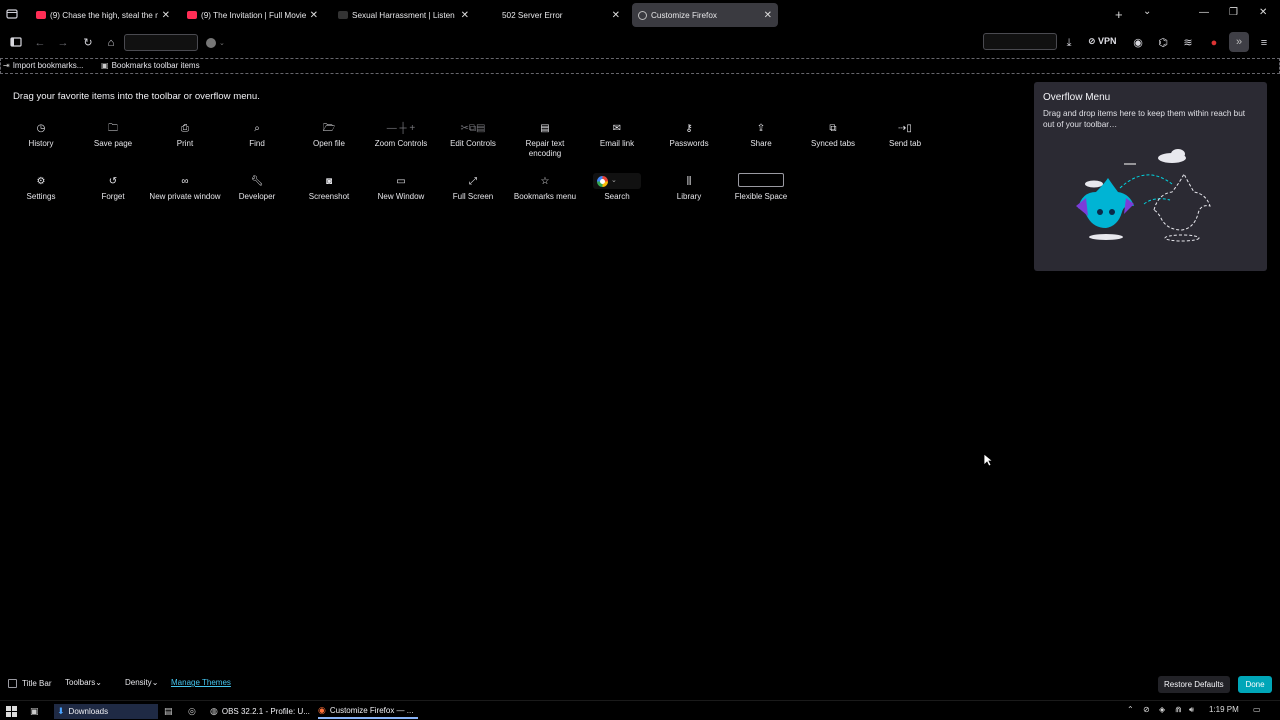 The image size is (1280, 720). I want to click on download-icon: ⤓, so click(1069, 43).